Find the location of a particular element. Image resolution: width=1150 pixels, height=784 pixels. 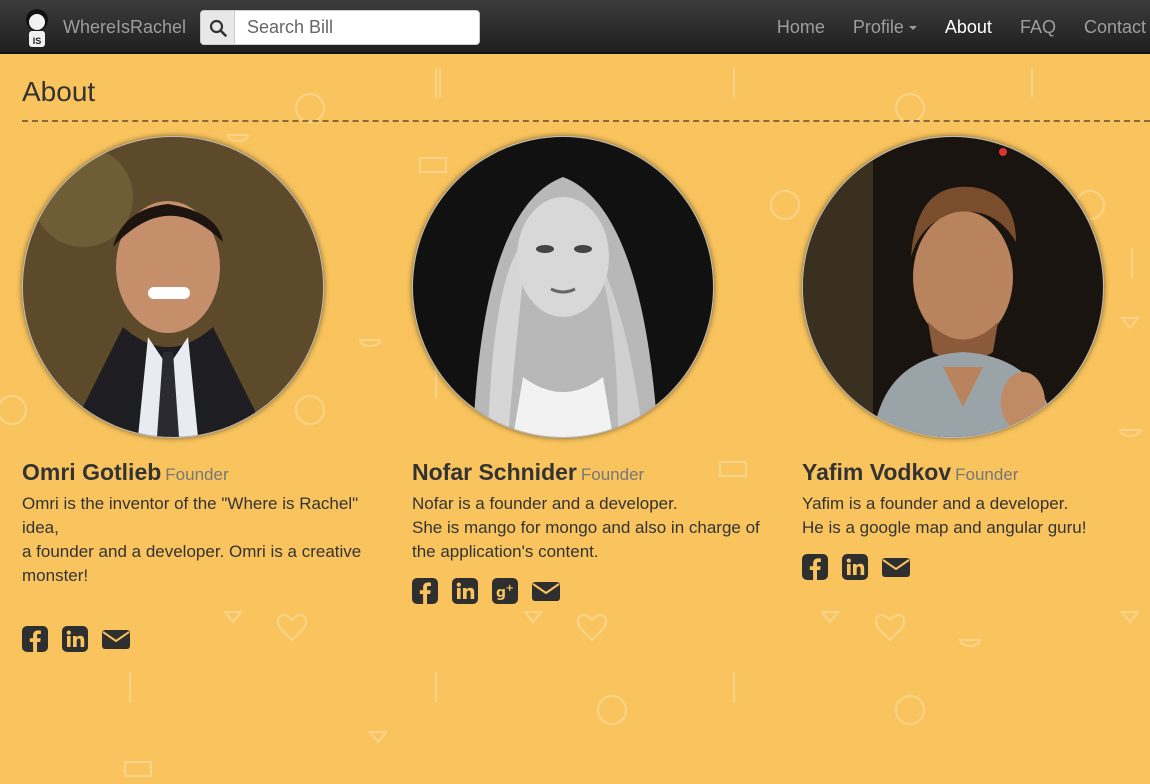

search-icon is located at coordinates (218, 28).